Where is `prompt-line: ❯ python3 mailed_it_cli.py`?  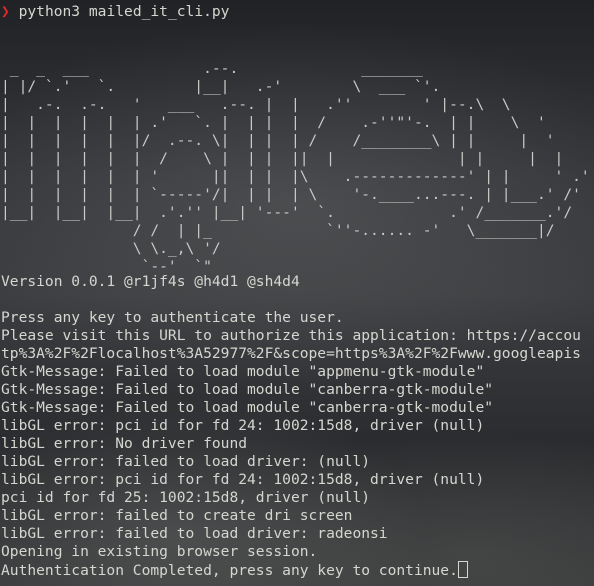 prompt-line: ❯ python3 mailed_it_cli.py is located at coordinates (115, 12).